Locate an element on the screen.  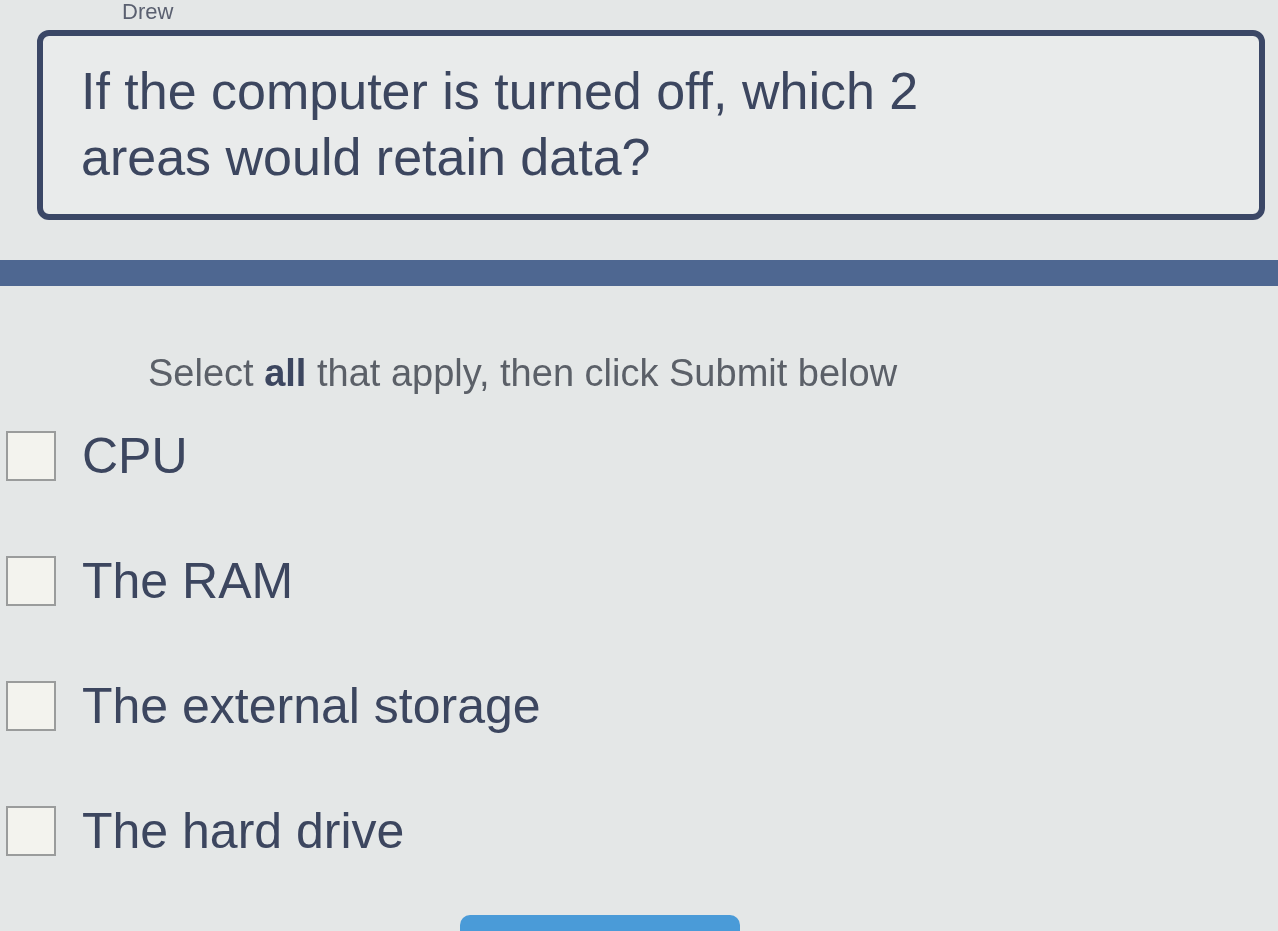
user-name: Drew is located at coordinates (148, 12).